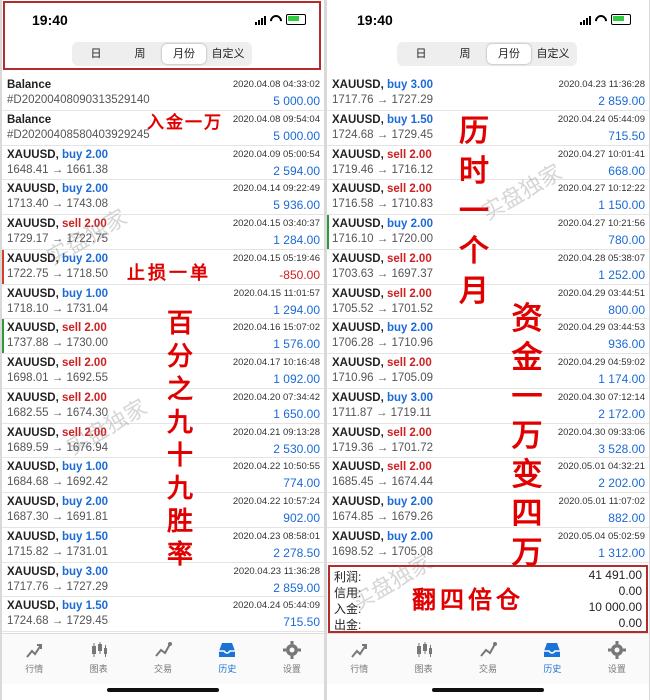  What do you see at coordinates (57, 467) in the screenshot?
I see `trade-symbol: XAUUSD, buy 1.00` at bounding box center [57, 467].